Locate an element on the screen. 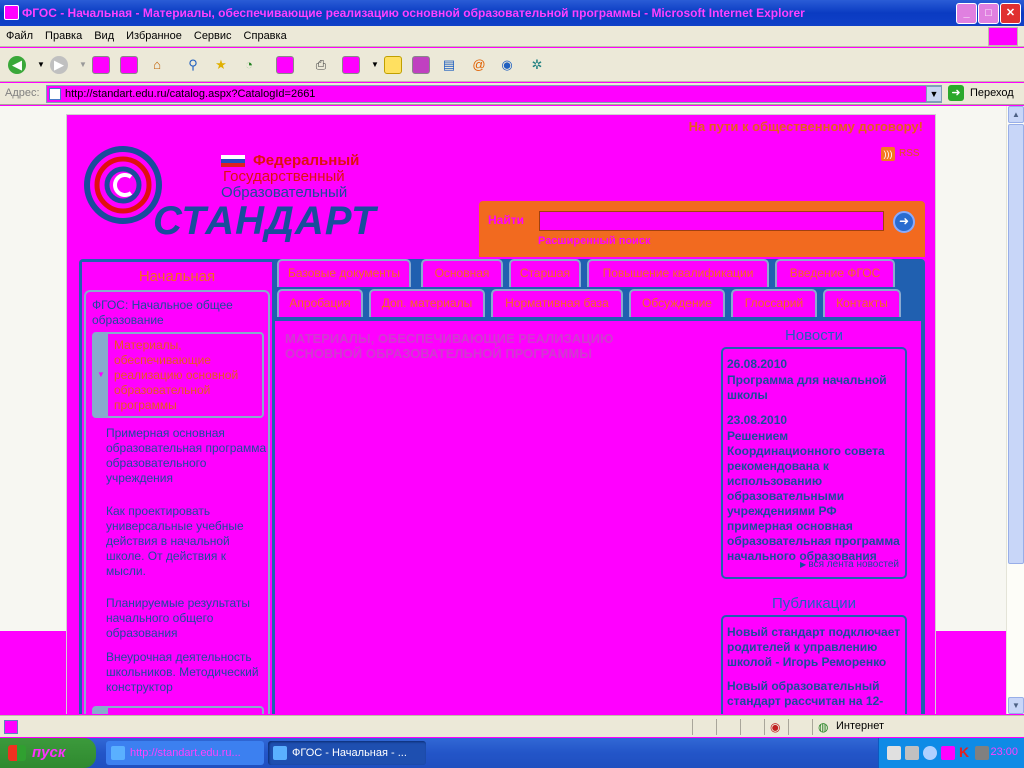  close-button: ✕ is located at coordinates (1010, 13).